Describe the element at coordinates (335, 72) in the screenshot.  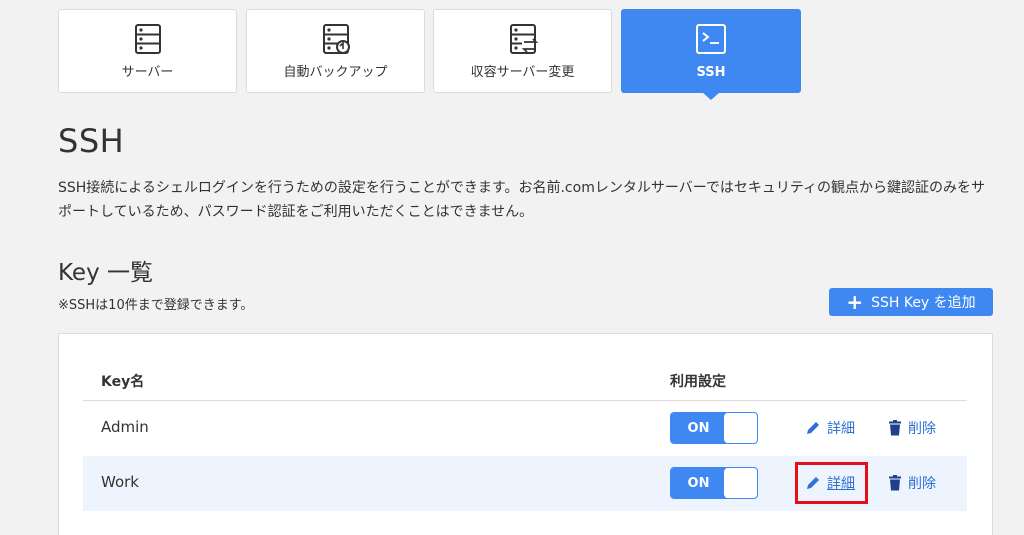
I see `tab-label: 自動バックアップ` at that location.